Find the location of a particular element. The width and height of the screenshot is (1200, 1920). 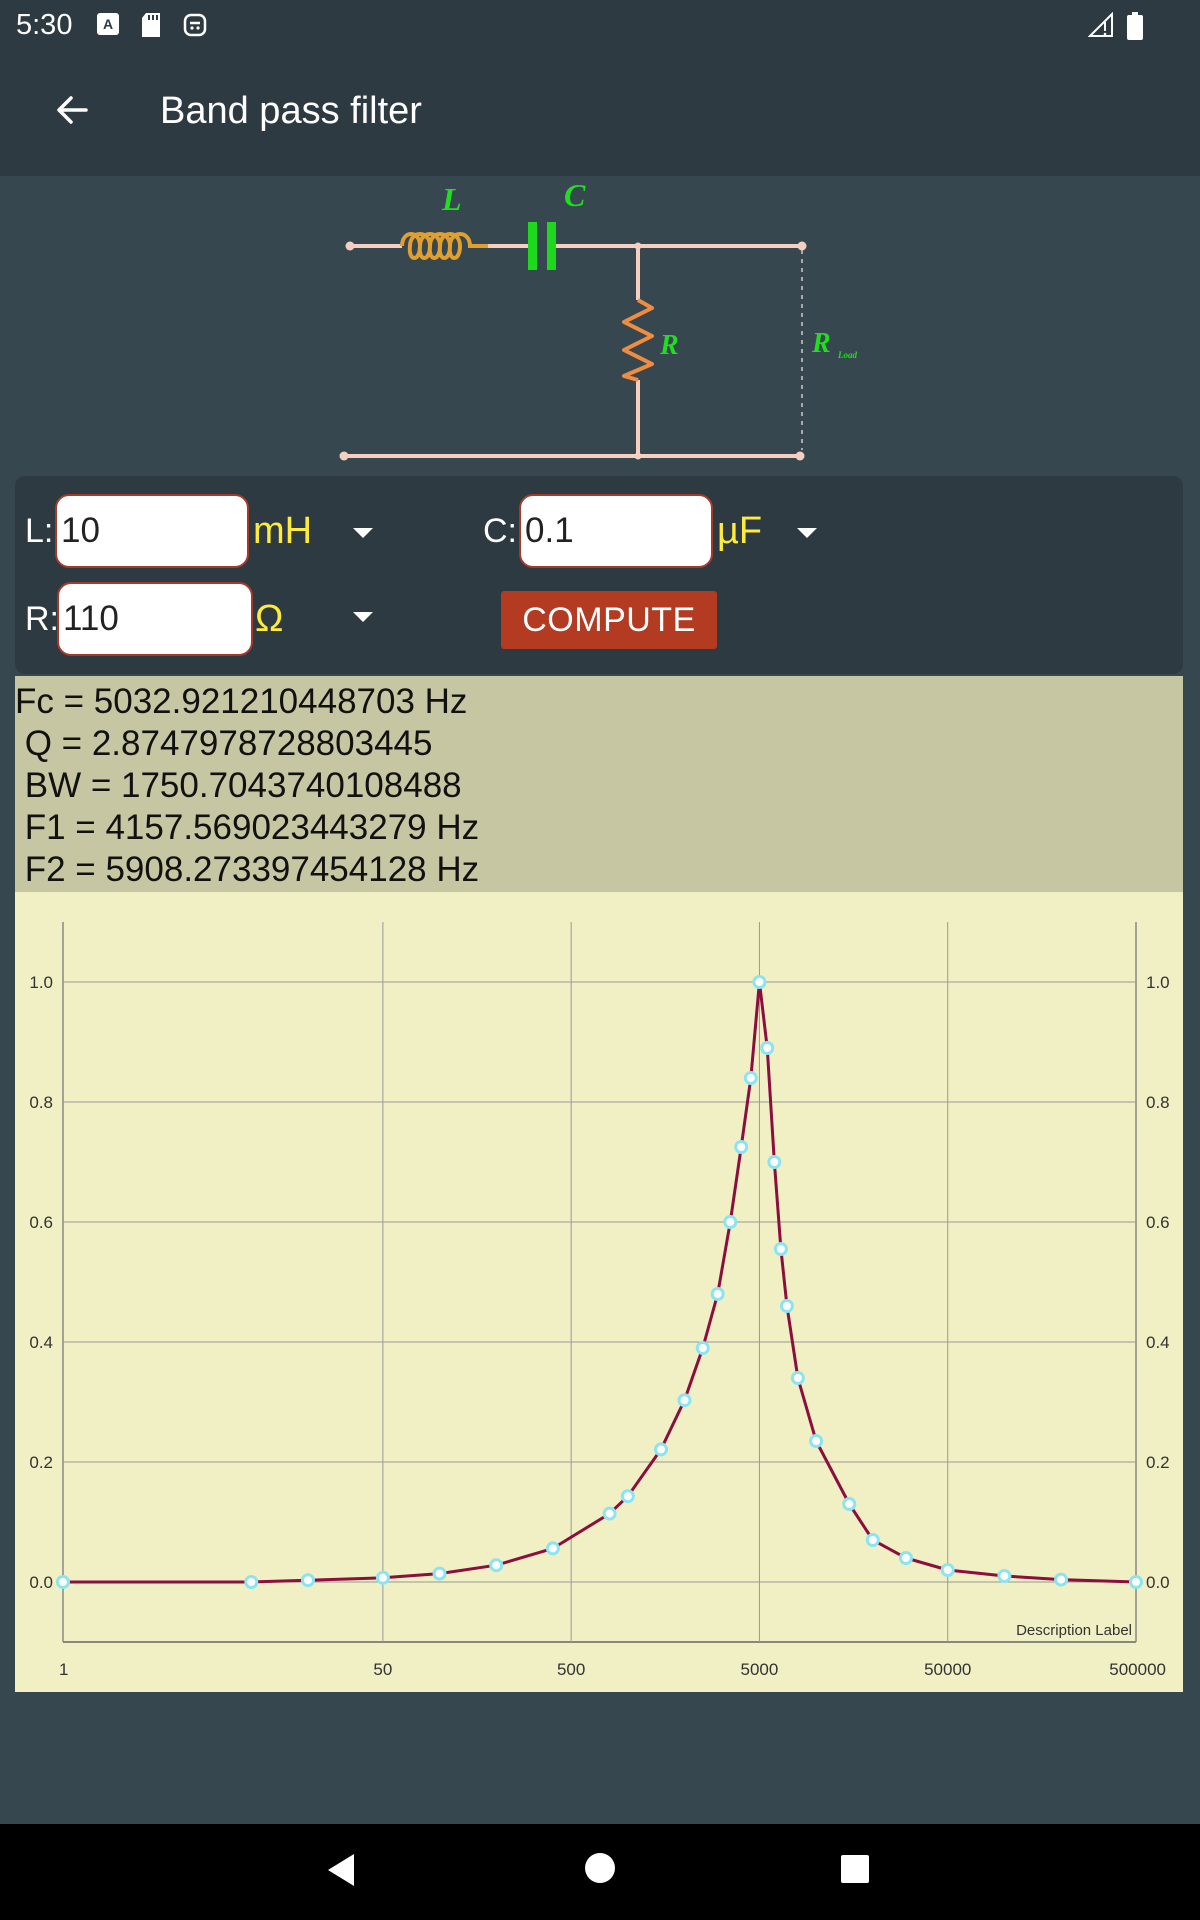

x-tick-label: 5000 is located at coordinates (760, 1669).